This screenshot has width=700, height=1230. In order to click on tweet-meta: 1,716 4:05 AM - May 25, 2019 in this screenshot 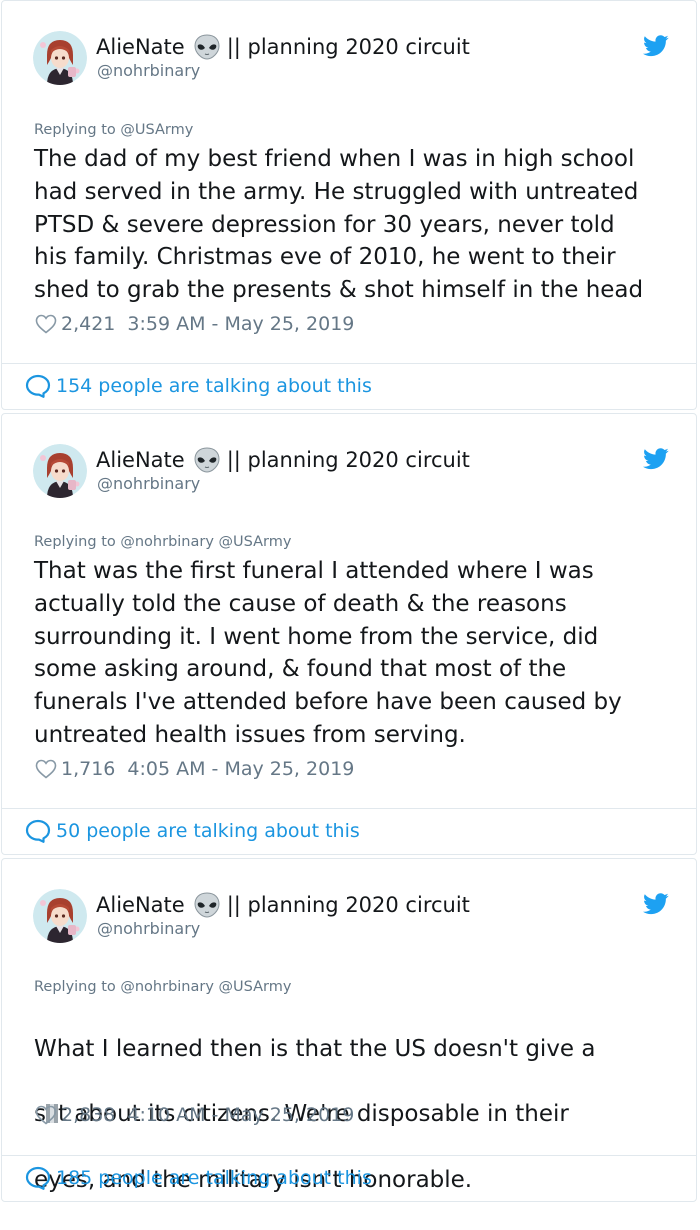, I will do `click(194, 769)`.